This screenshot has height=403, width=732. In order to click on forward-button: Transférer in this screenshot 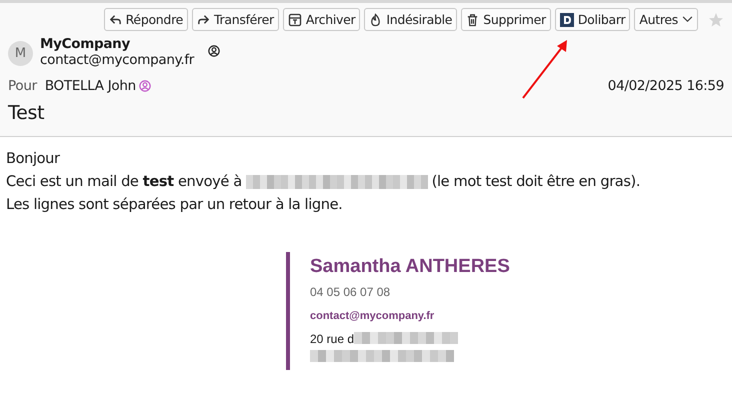, I will do `click(235, 19)`.